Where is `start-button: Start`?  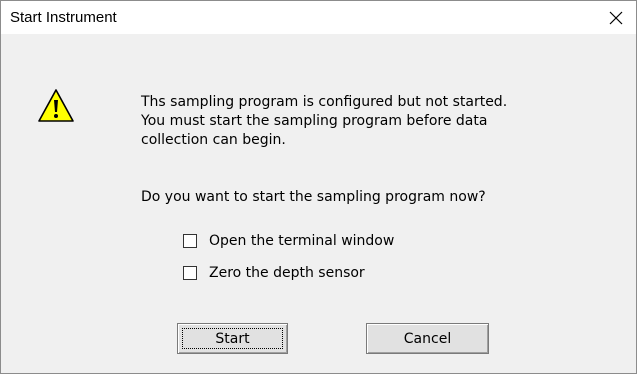
start-button: Start is located at coordinates (232, 338).